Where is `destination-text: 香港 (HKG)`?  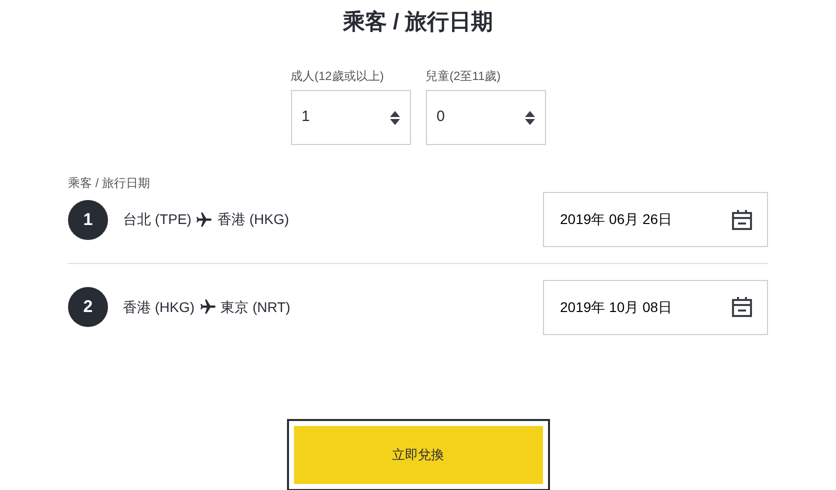 destination-text: 香港 (HKG) is located at coordinates (253, 219).